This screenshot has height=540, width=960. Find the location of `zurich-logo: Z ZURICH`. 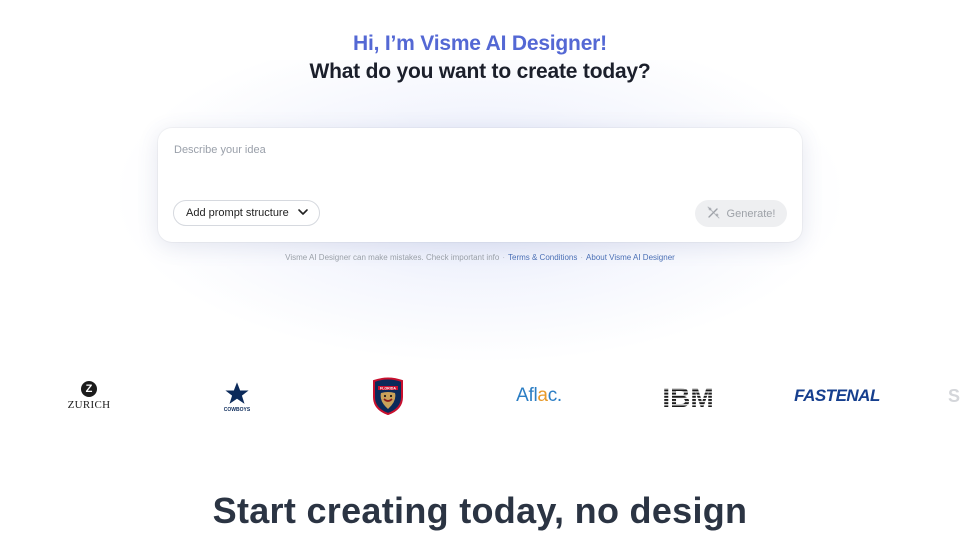

zurich-logo: Z ZURICH is located at coordinates (89, 396).